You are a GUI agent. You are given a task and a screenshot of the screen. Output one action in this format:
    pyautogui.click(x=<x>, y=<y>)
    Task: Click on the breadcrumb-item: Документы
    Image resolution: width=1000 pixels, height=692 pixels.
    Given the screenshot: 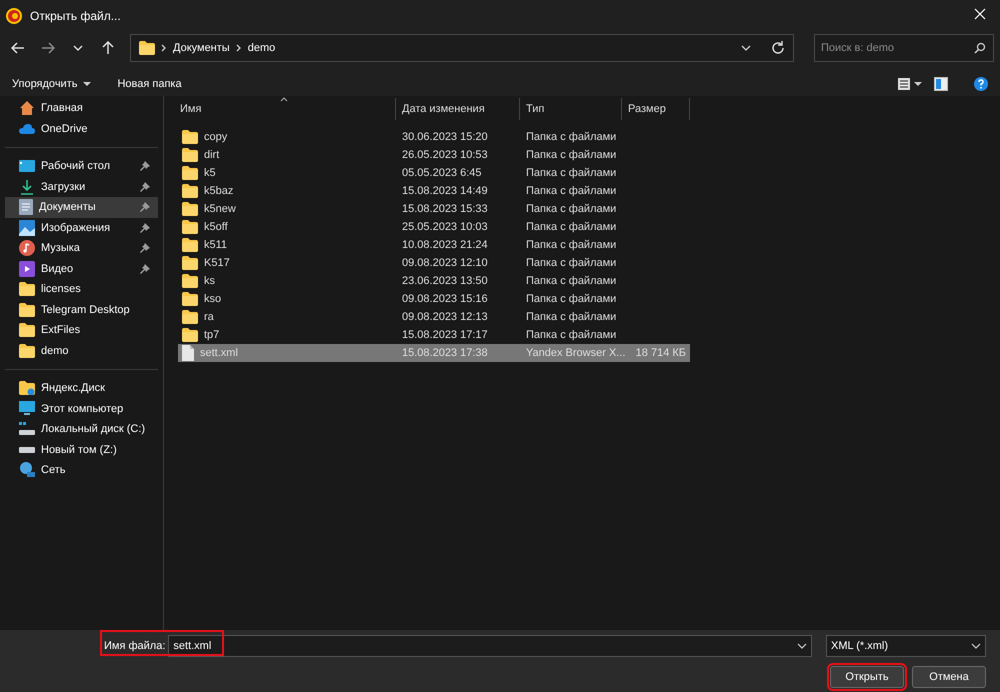 What is the action you would take?
    pyautogui.click(x=201, y=48)
    